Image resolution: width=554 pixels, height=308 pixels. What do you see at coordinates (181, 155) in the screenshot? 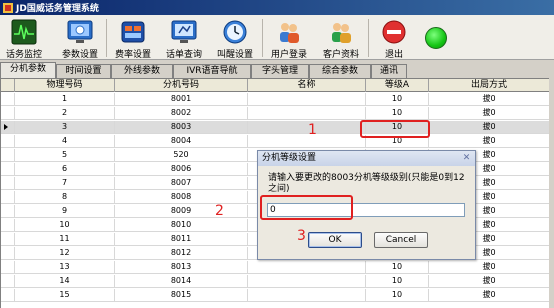
I see `table-cell: 520` at bounding box center [181, 155].